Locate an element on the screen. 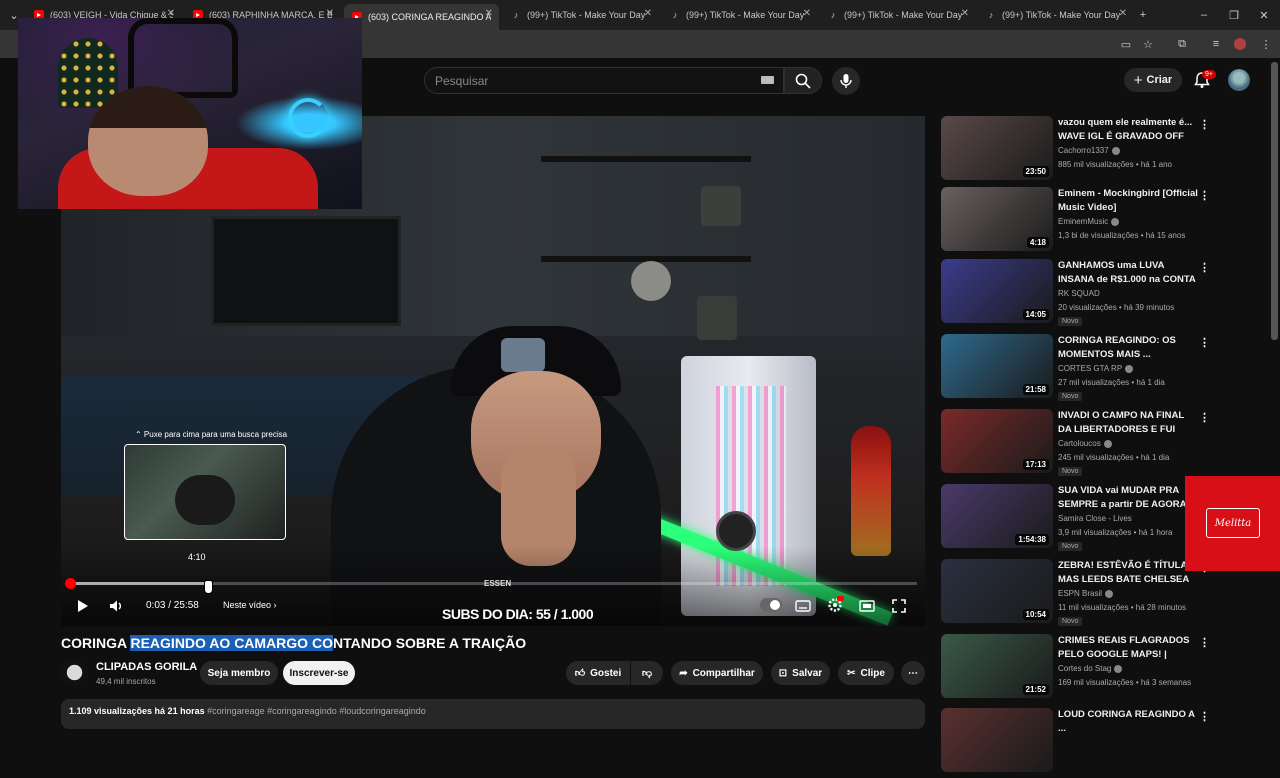 The image size is (1280, 778). plus-icon: + is located at coordinates (1138, 80).